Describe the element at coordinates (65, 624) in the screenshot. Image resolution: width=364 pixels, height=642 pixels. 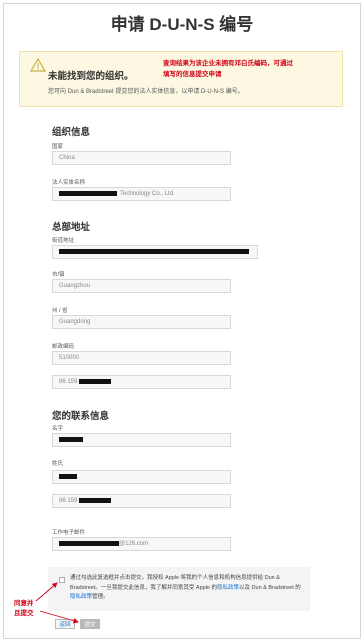
I see `back-button: 返回` at that location.